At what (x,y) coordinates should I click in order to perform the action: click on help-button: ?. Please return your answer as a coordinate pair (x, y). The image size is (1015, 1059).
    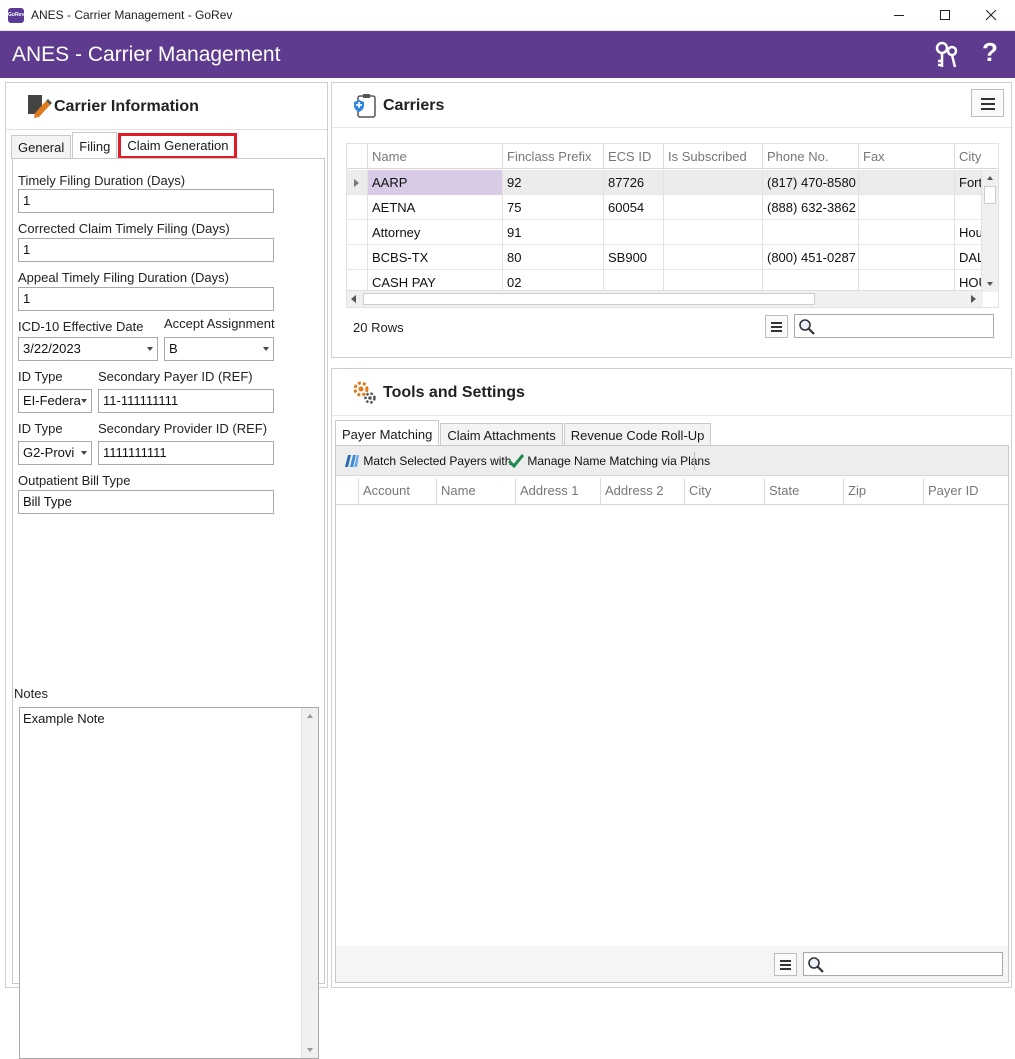
    Looking at the image, I should click on (990, 52).